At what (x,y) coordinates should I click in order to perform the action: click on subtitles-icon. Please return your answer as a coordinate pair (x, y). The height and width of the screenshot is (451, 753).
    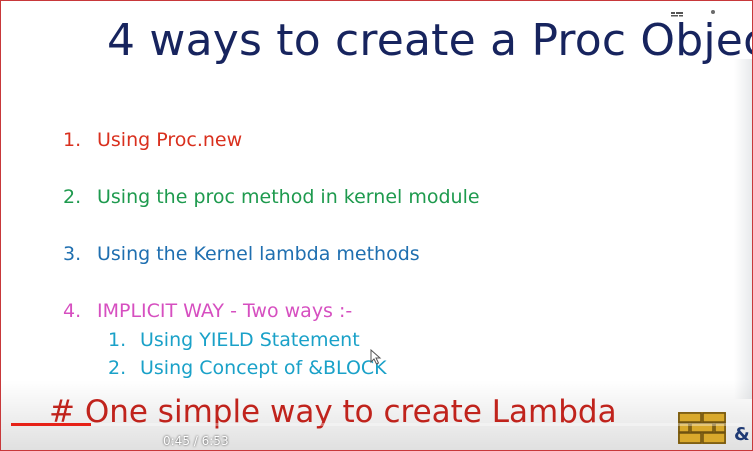
    Looking at the image, I should click on (677, 12).